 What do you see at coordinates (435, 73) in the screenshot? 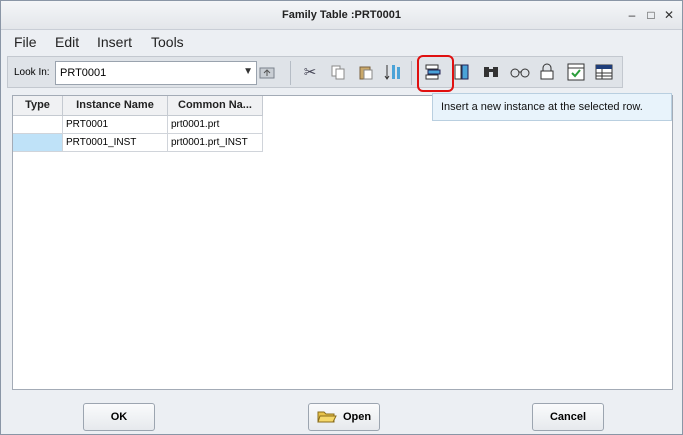
I see `insert-row-highlight` at bounding box center [435, 73].